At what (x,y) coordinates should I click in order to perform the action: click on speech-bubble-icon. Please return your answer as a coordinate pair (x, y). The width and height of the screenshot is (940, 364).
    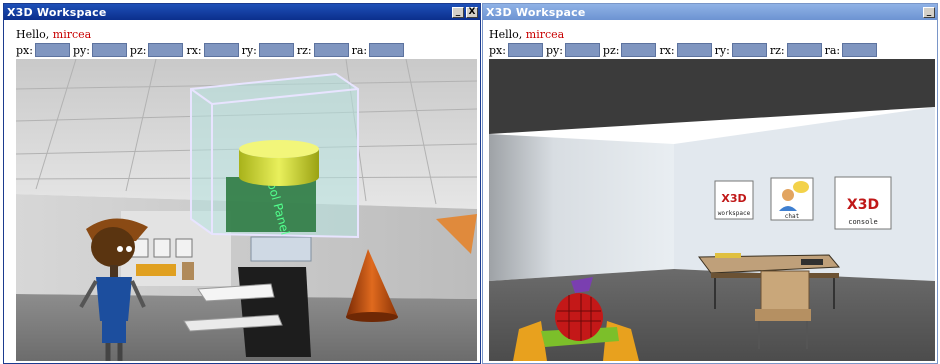
    Looking at the image, I should click on (801, 187).